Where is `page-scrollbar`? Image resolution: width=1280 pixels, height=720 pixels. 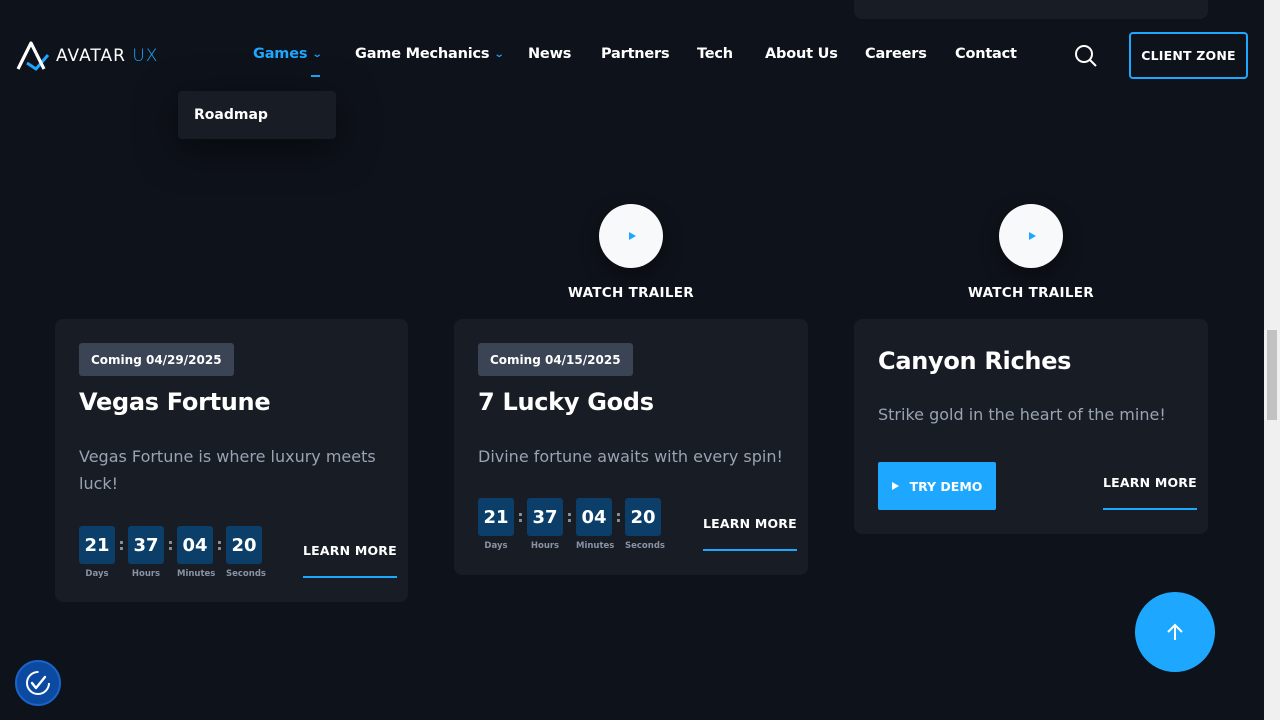
page-scrollbar is located at coordinates (1272, 360).